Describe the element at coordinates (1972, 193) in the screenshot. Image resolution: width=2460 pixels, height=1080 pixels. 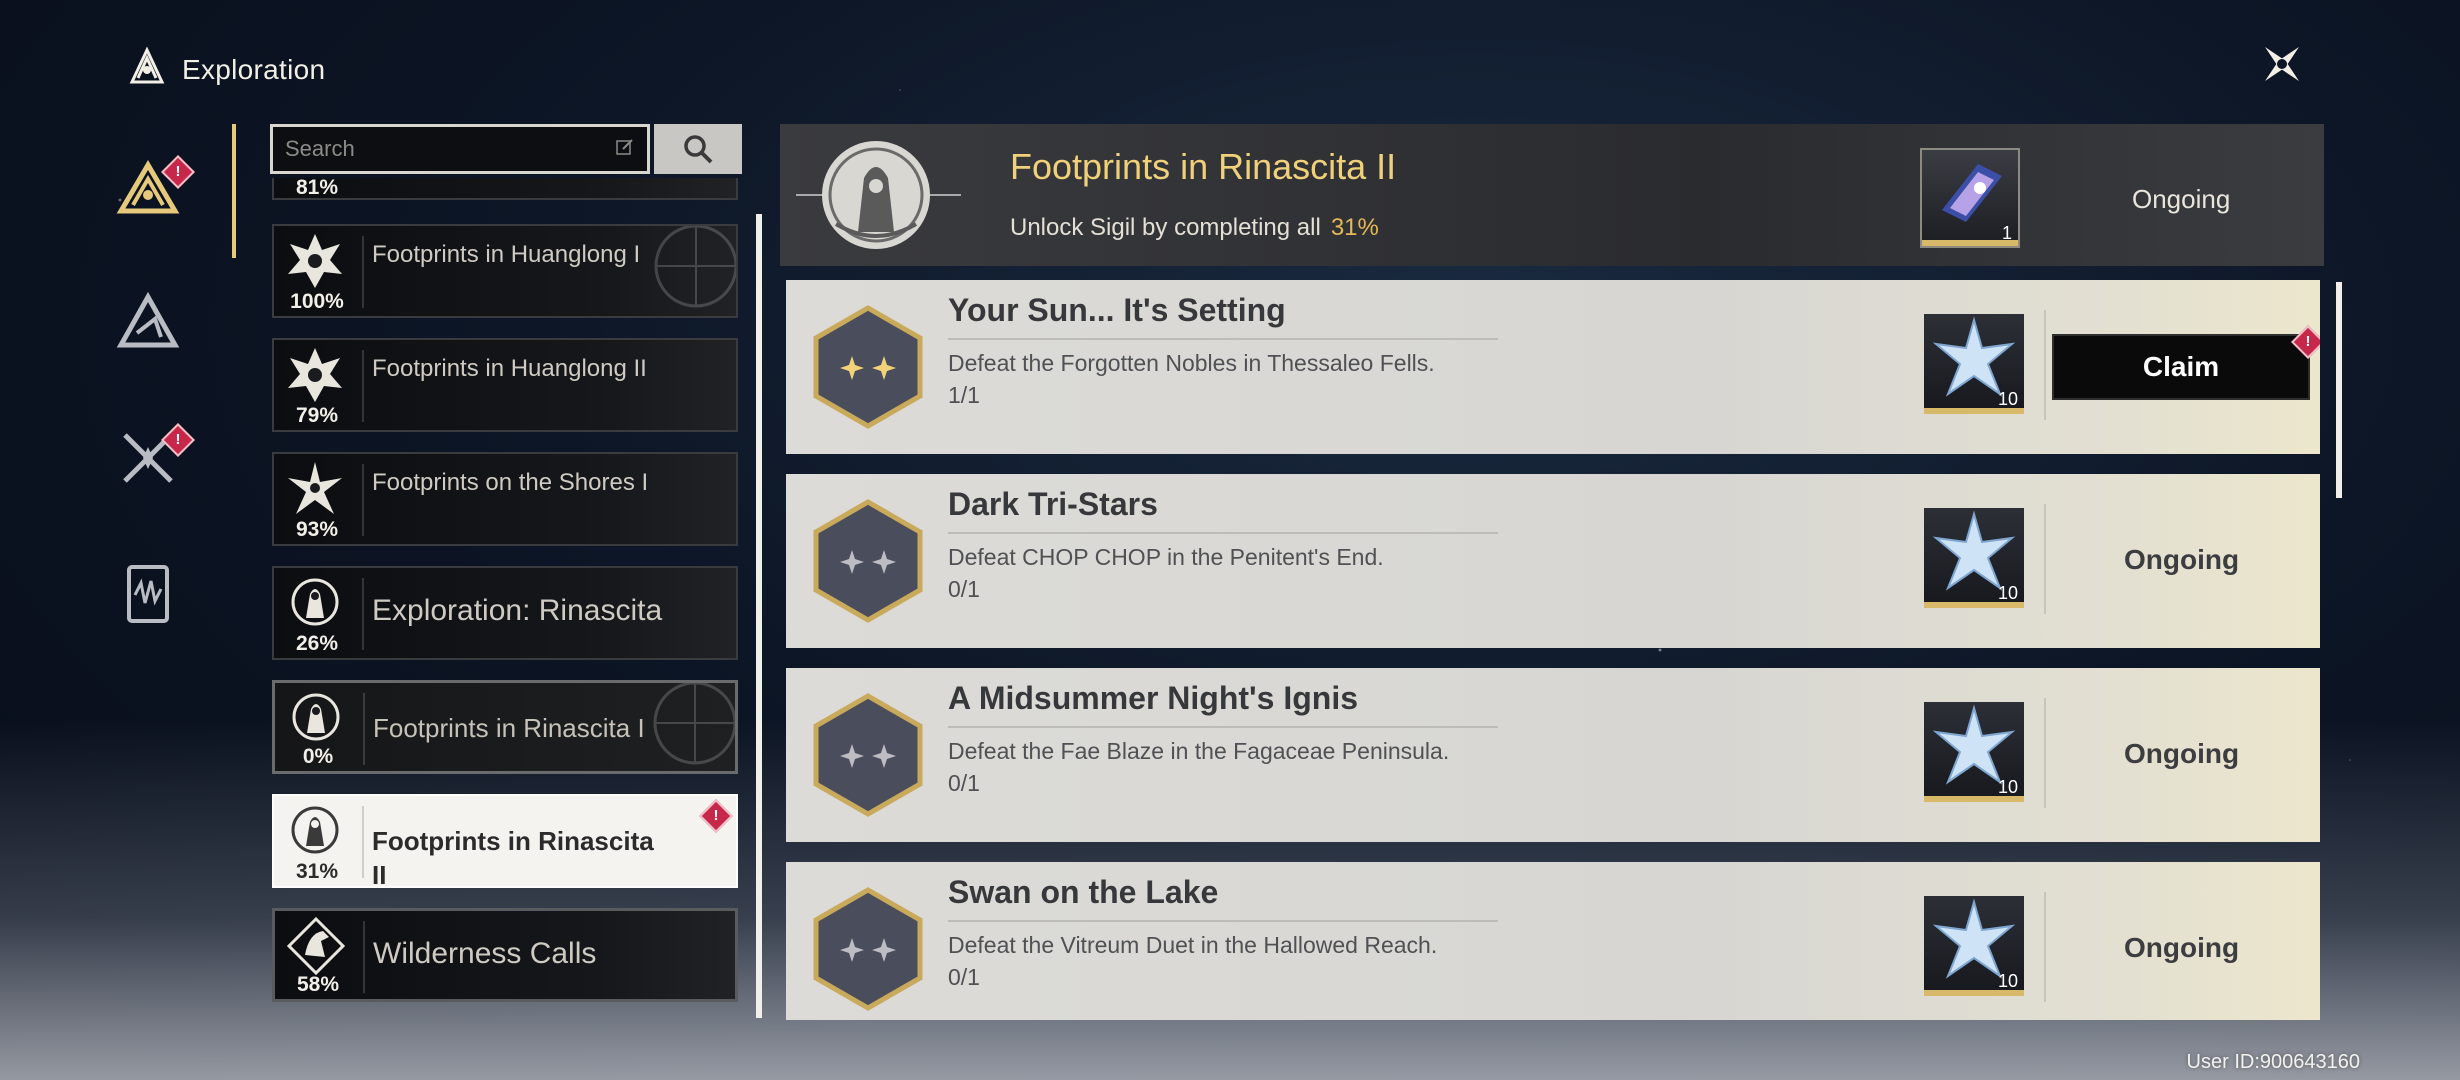
I see `sigil-card-icon` at that location.